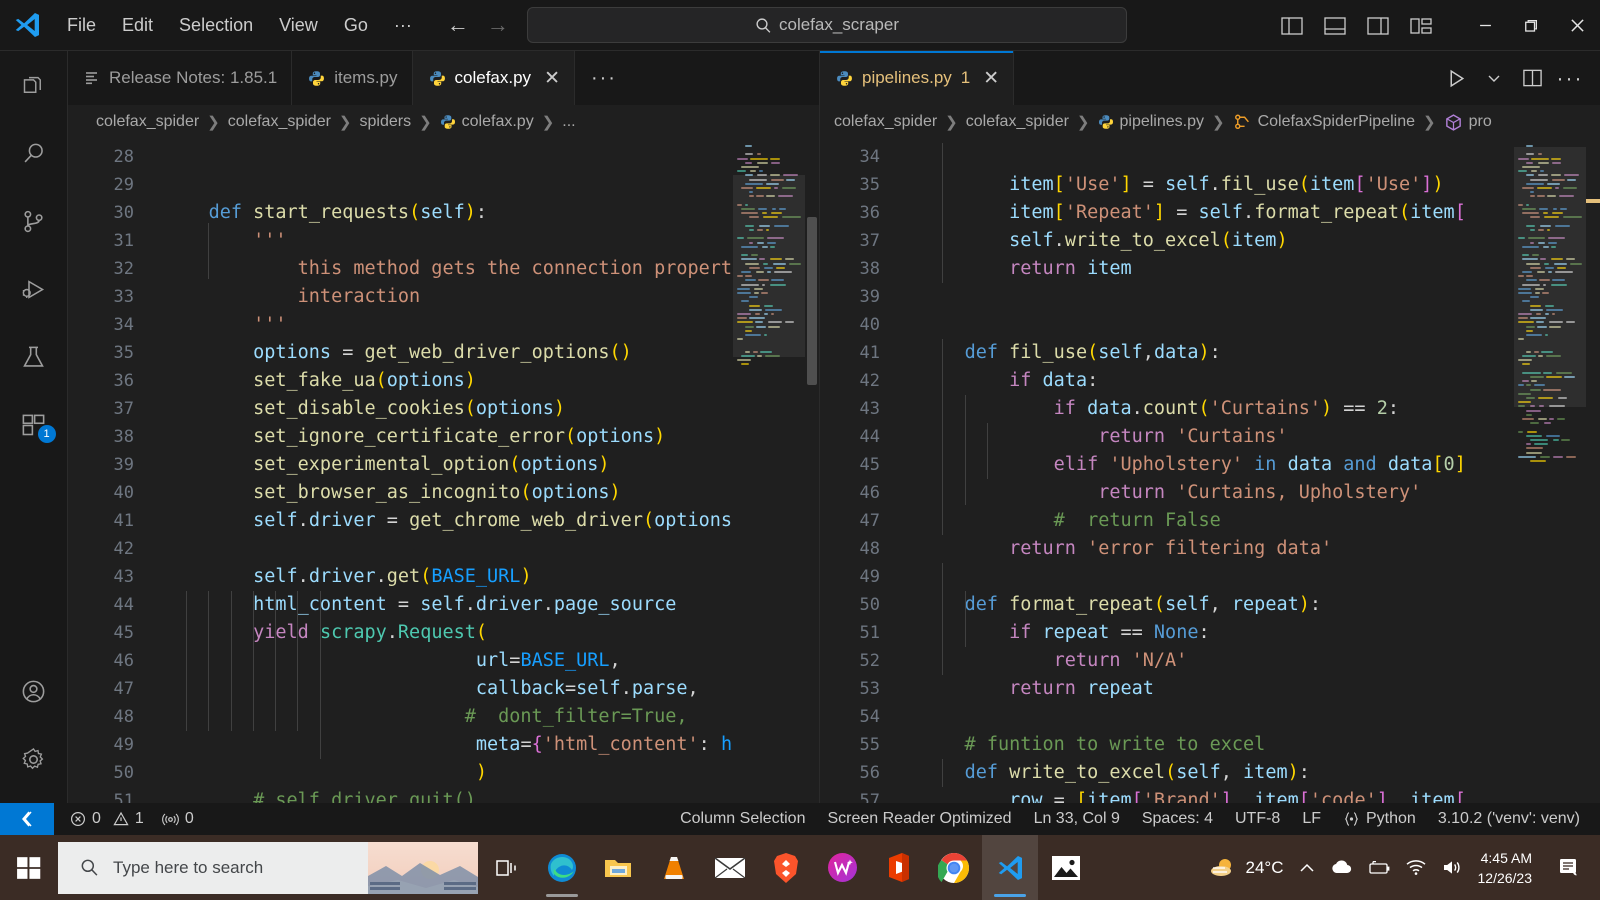 This screenshot has height=900, width=1600. Describe the element at coordinates (1336, 122) in the screenshot. I see `breadcrumb-item: ColefaxSpiderPipeline` at that location.